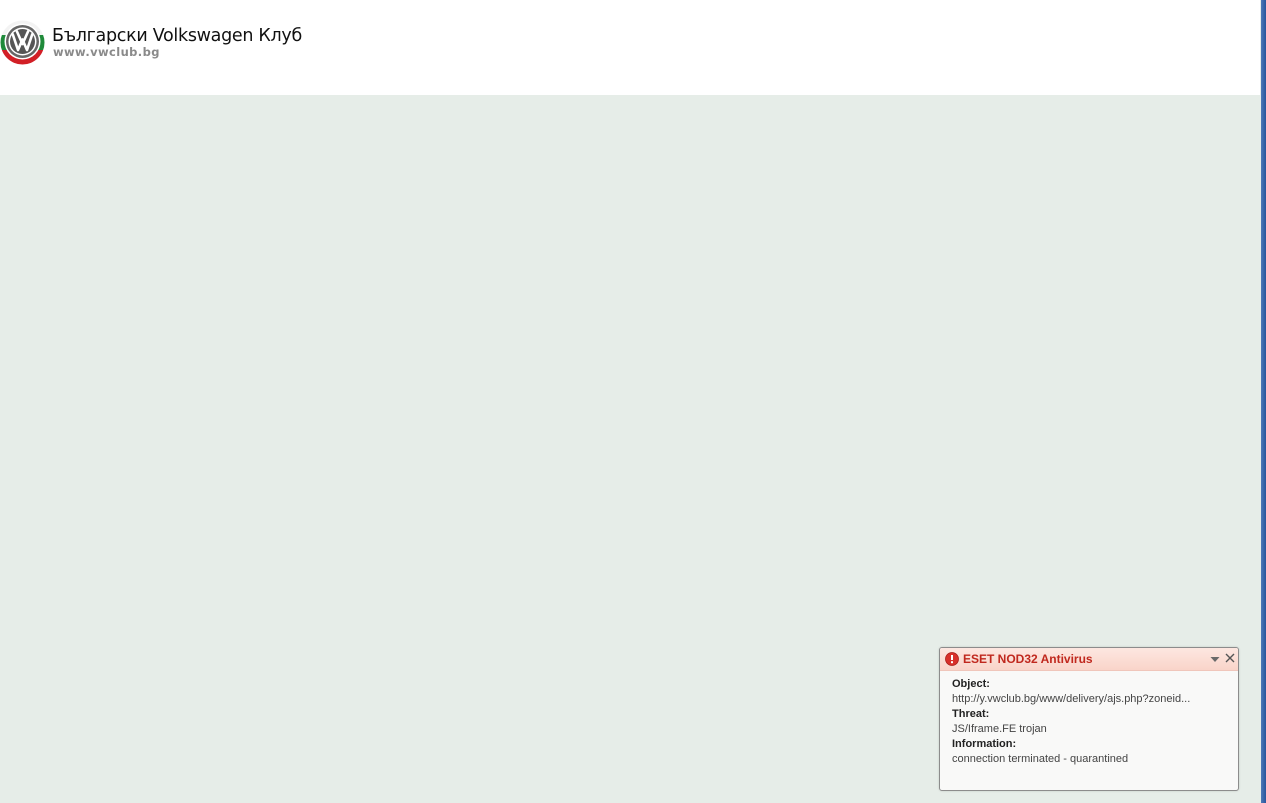 The image size is (1266, 803). I want to click on site-header: Български Volkswagen Клуб www.vwclub.bg, so click(630, 47).